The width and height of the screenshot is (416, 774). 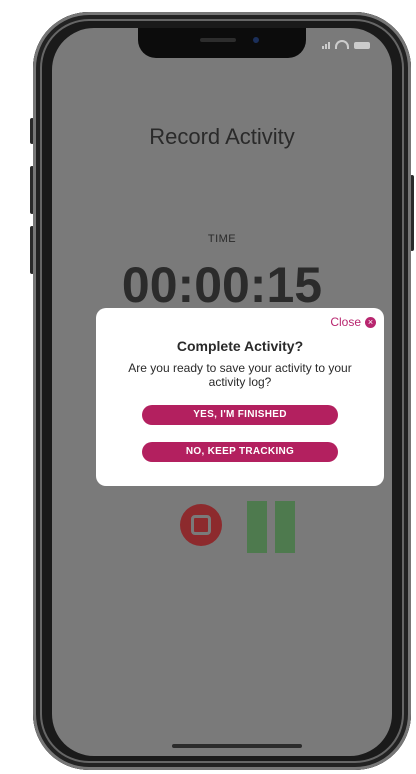 I want to click on battery-icon, so click(x=362, y=45).